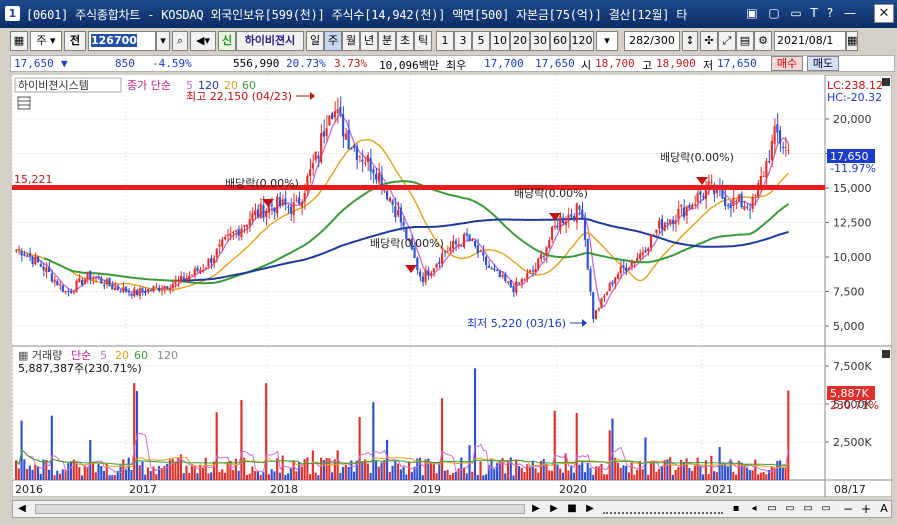  I want to click on minimize-icon: —, so click(850, 13).